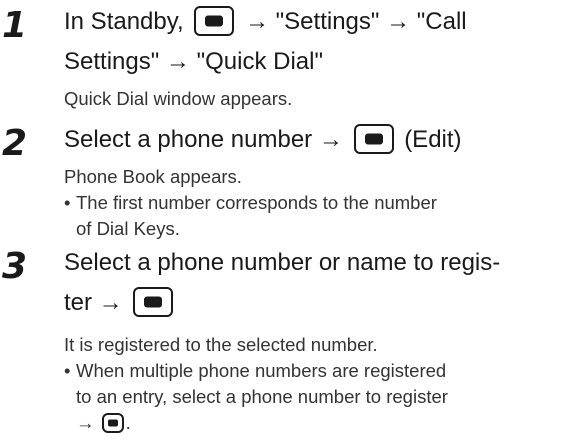 This screenshot has width=584, height=440. I want to click on step-number: 1, so click(15, 25).